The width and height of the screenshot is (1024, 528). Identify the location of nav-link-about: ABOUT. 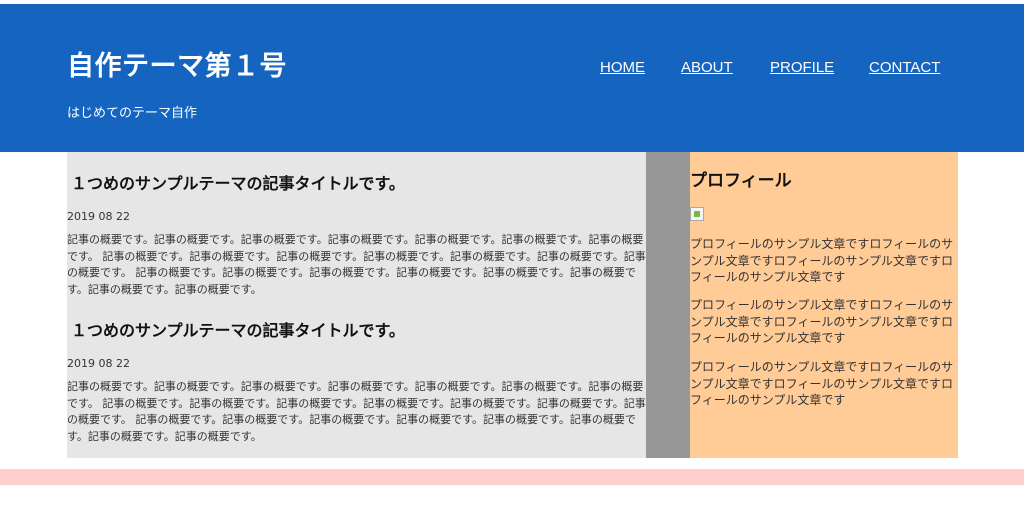
(707, 67).